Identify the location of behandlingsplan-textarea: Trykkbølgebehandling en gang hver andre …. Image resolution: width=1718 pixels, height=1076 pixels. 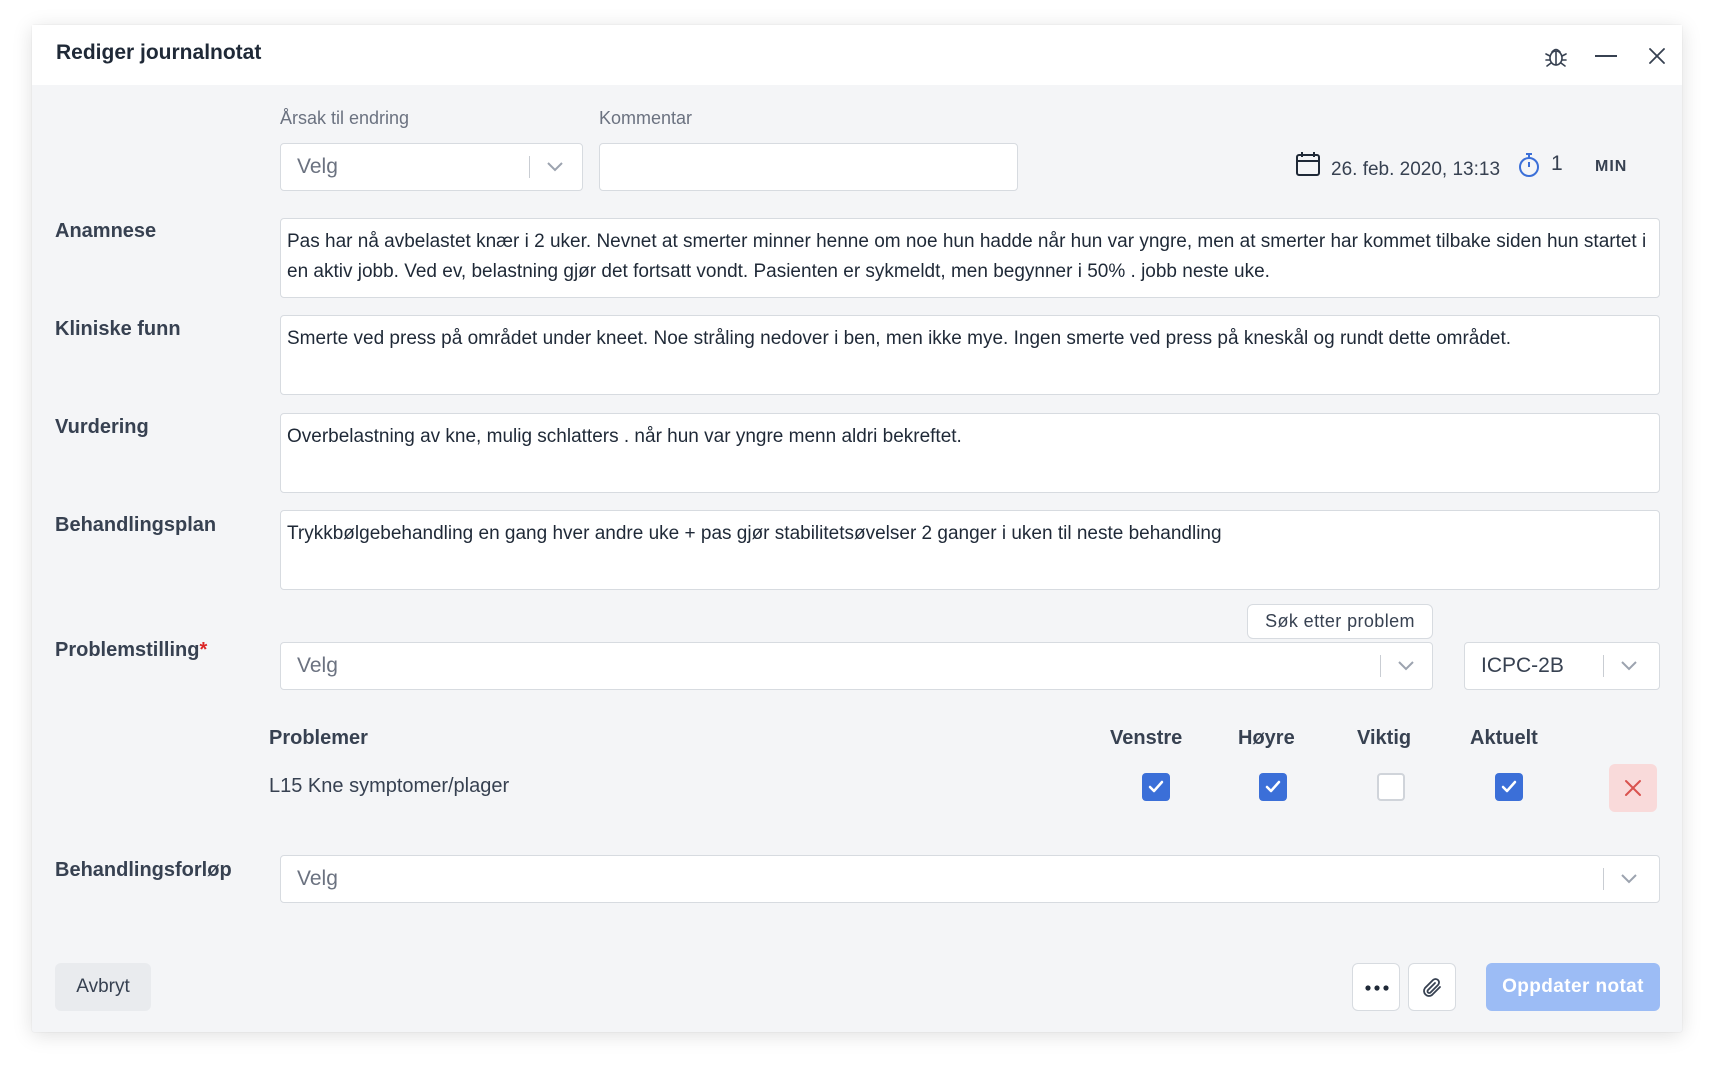
(970, 550).